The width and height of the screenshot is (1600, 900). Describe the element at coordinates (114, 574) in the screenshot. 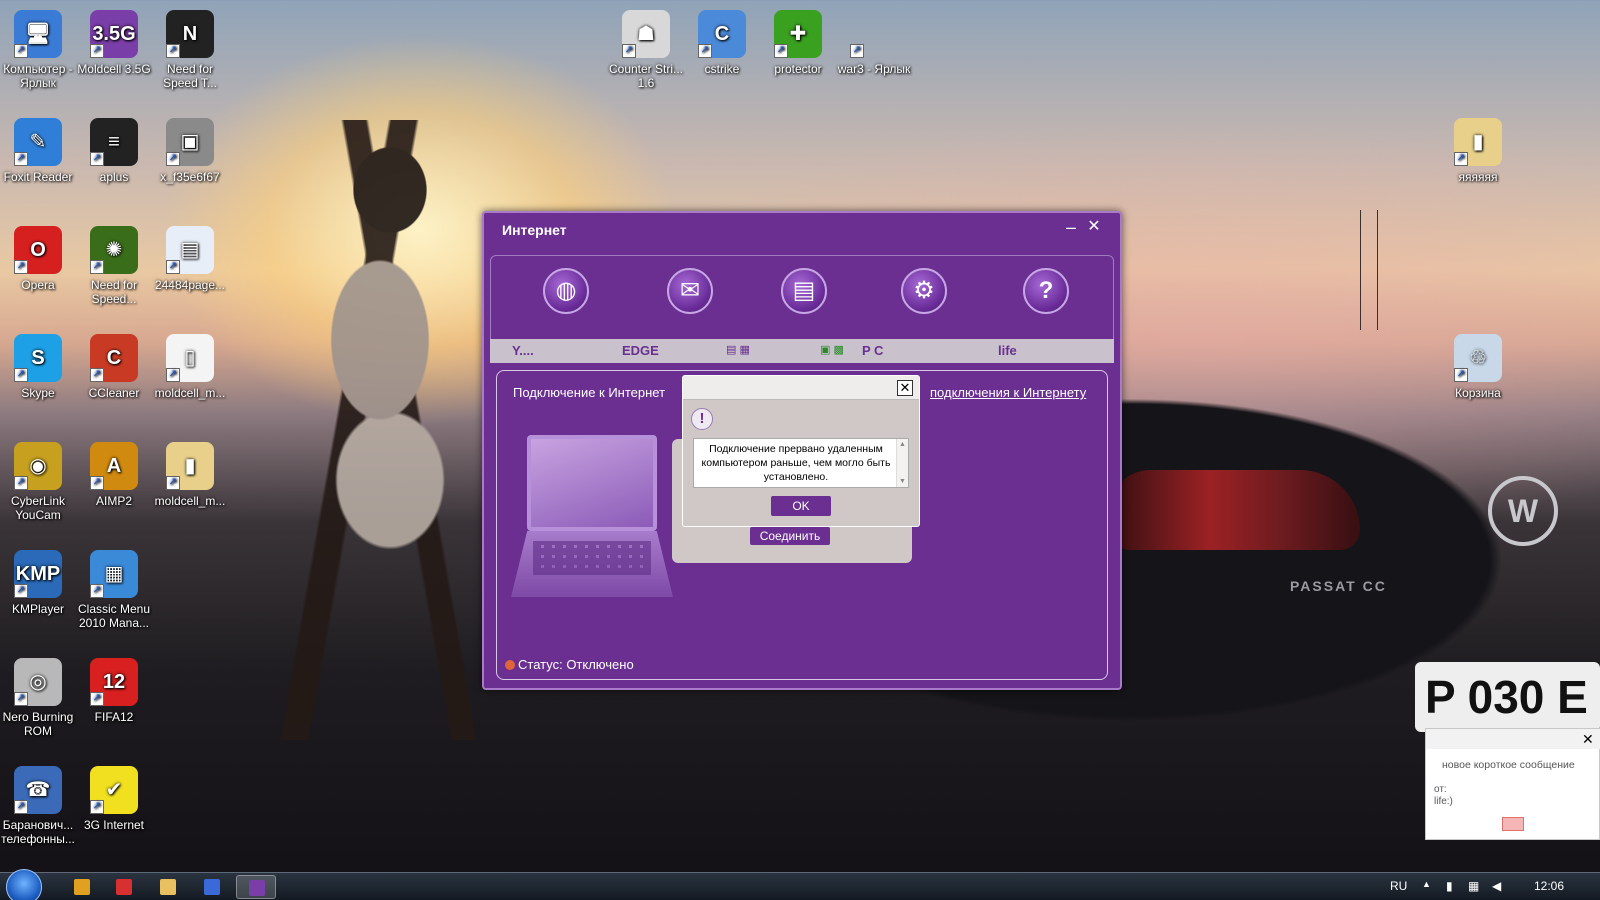

I see `desktop-app-icon: ▦ ↗` at that location.